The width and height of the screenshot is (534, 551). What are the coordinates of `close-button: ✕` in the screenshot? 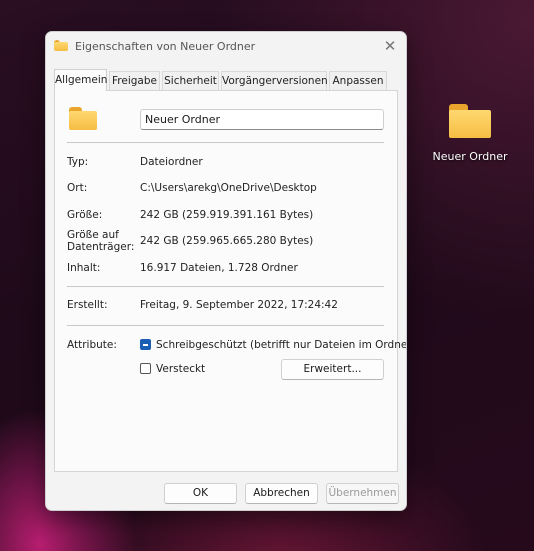 It's located at (390, 46).